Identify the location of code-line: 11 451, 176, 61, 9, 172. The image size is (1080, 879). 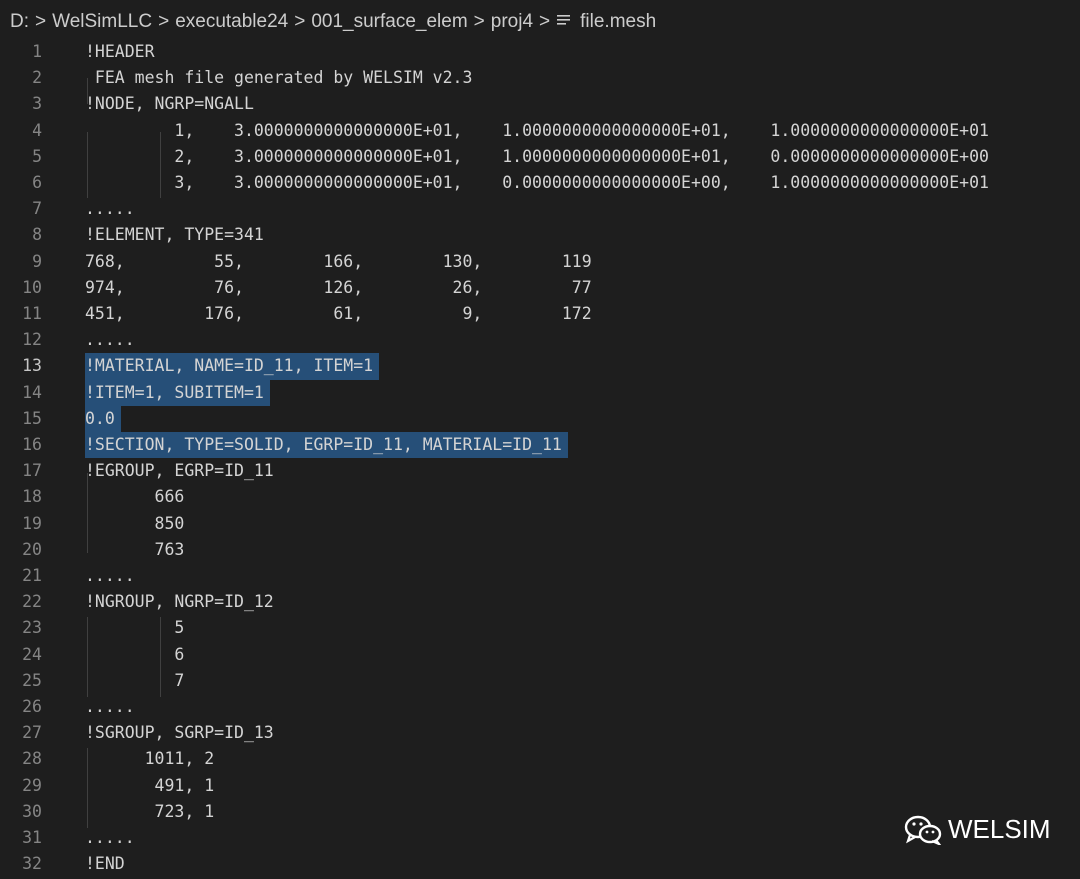
(540, 314).